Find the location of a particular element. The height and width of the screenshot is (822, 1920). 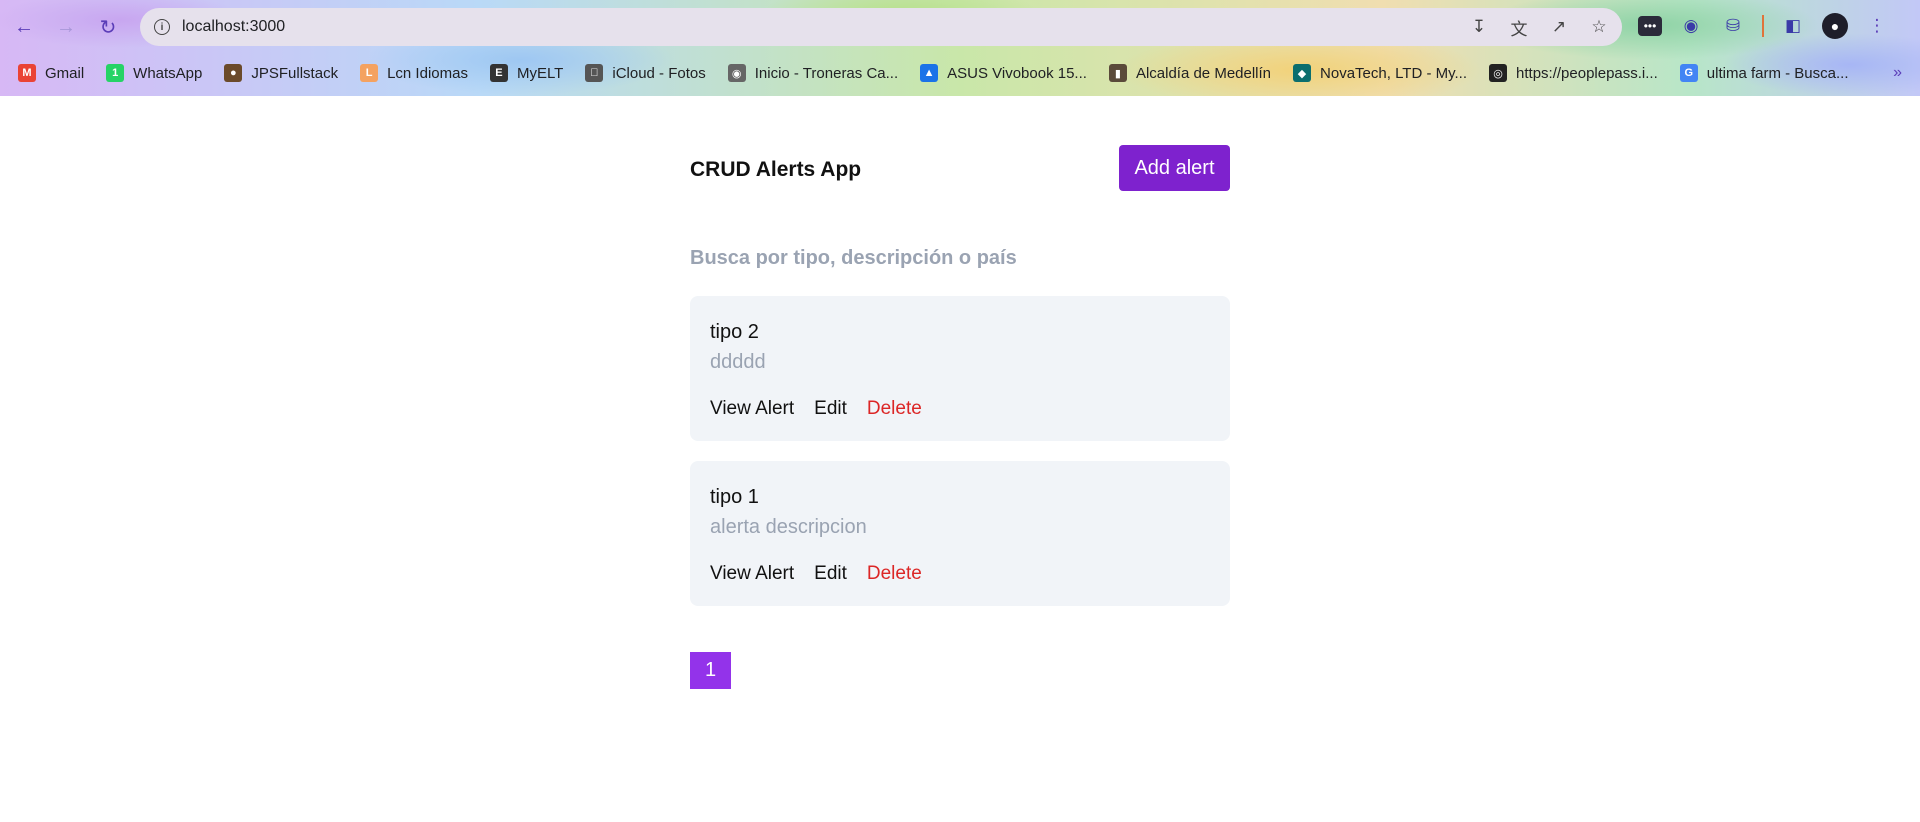

extensions-area: ••• ◉ ⛁ ◧ ● ⋮ is located at coordinates (1764, 26).